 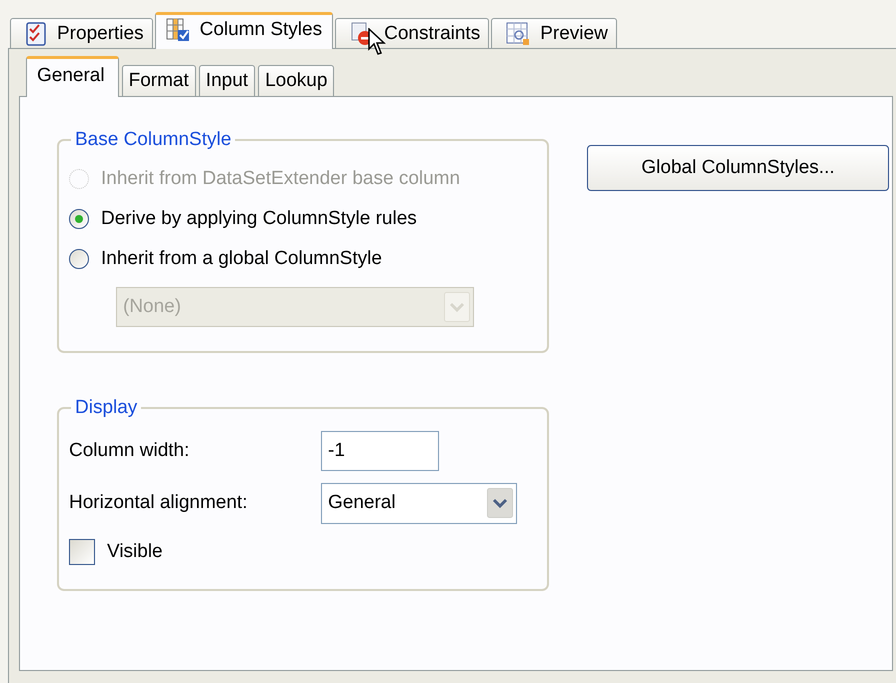 What do you see at coordinates (241, 259) in the screenshot?
I see `radio-label: Inherit from a global ColumnStyle` at bounding box center [241, 259].